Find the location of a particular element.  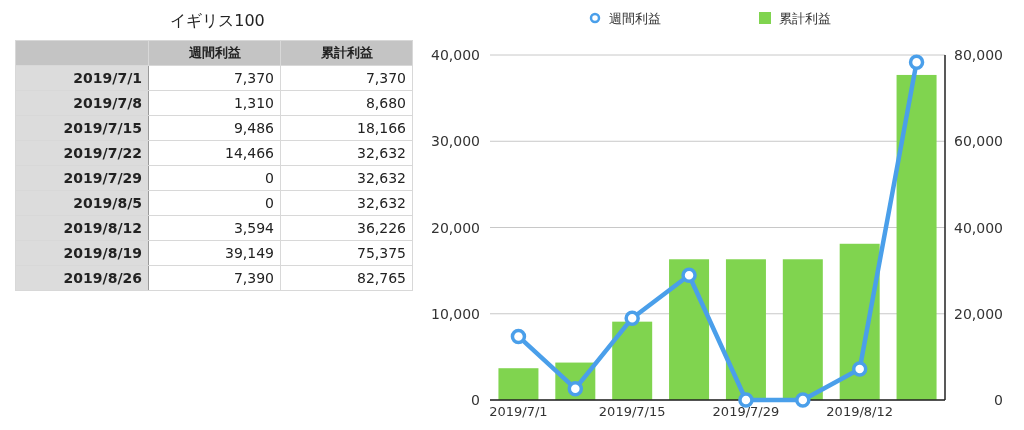

axis-label: 2019/7/15 is located at coordinates (632, 411).